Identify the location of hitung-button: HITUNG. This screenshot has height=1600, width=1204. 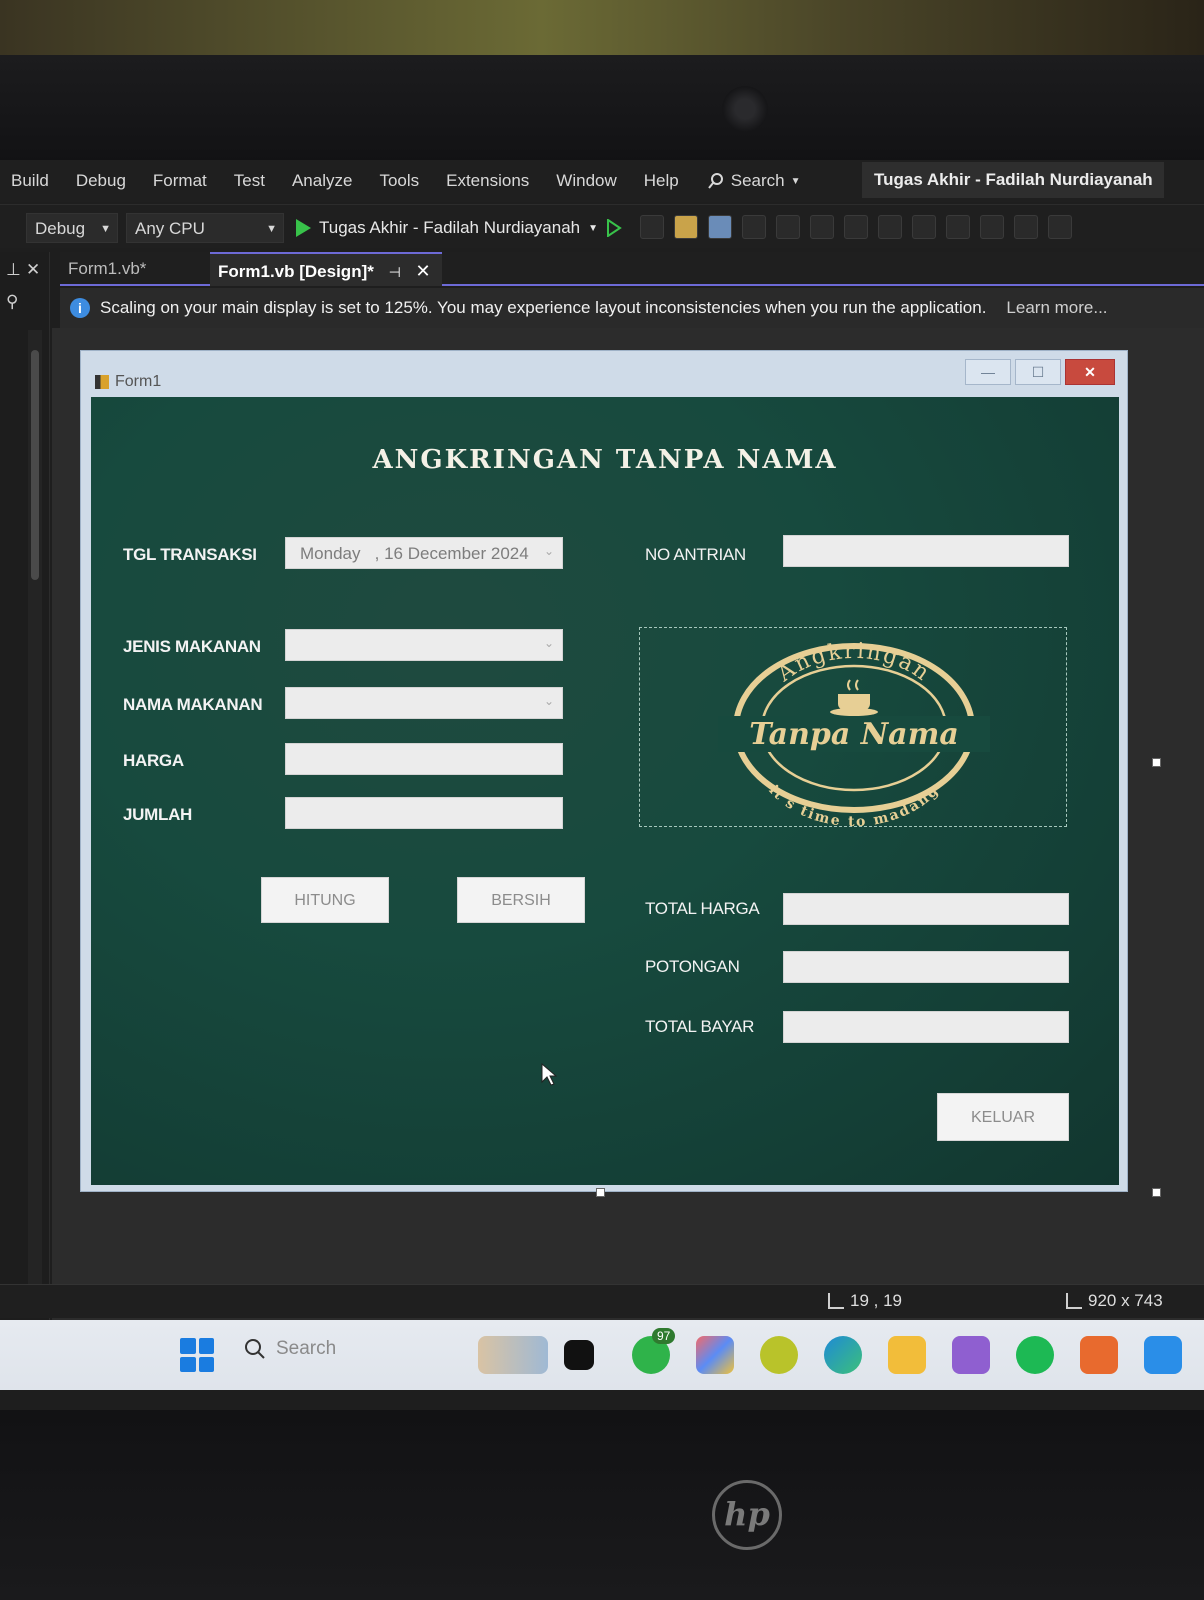
(325, 900).